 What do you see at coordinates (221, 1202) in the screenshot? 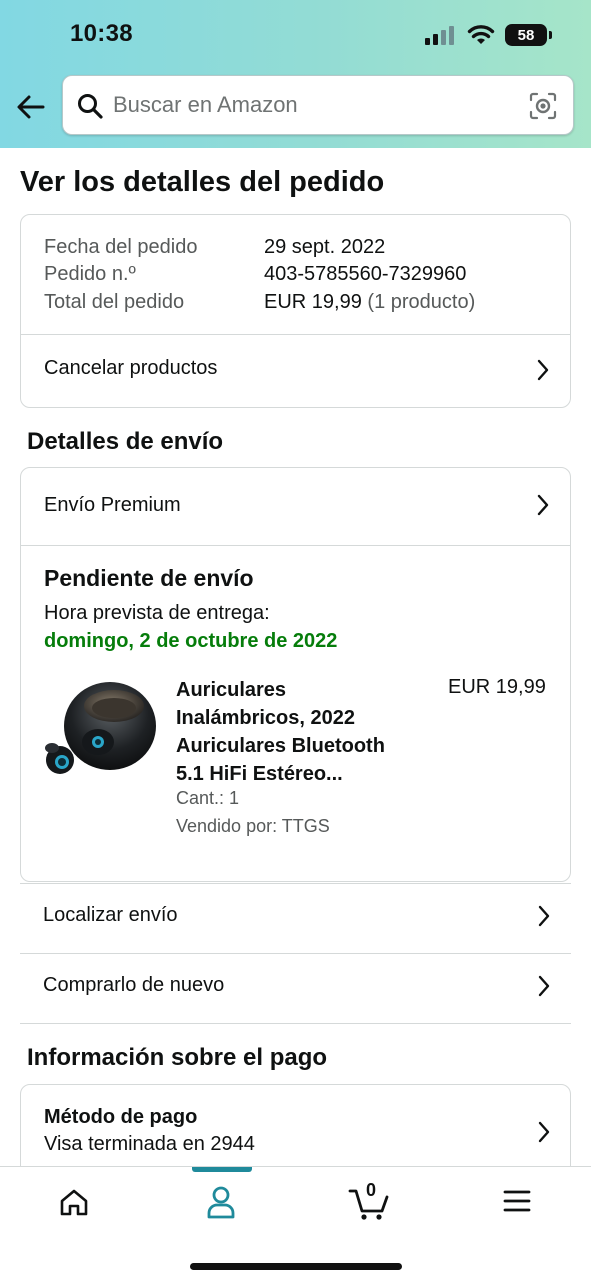
I see `account-icon` at bounding box center [221, 1202].